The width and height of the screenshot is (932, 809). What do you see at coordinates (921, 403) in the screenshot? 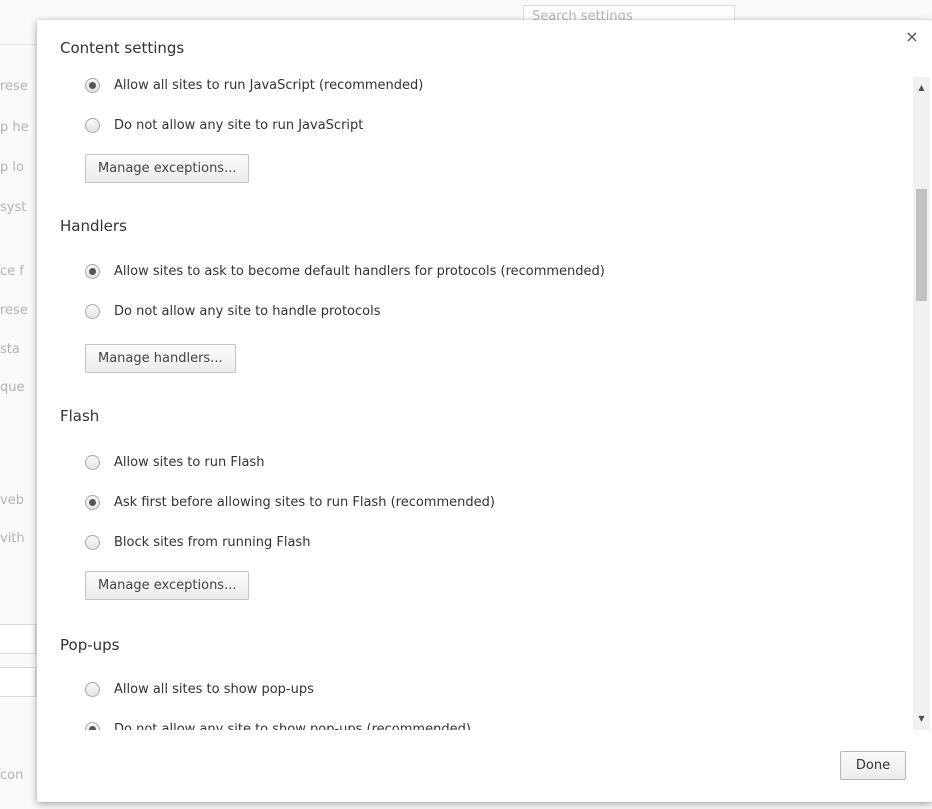
I see `vertical-scrollbar: ▲ ▼` at bounding box center [921, 403].